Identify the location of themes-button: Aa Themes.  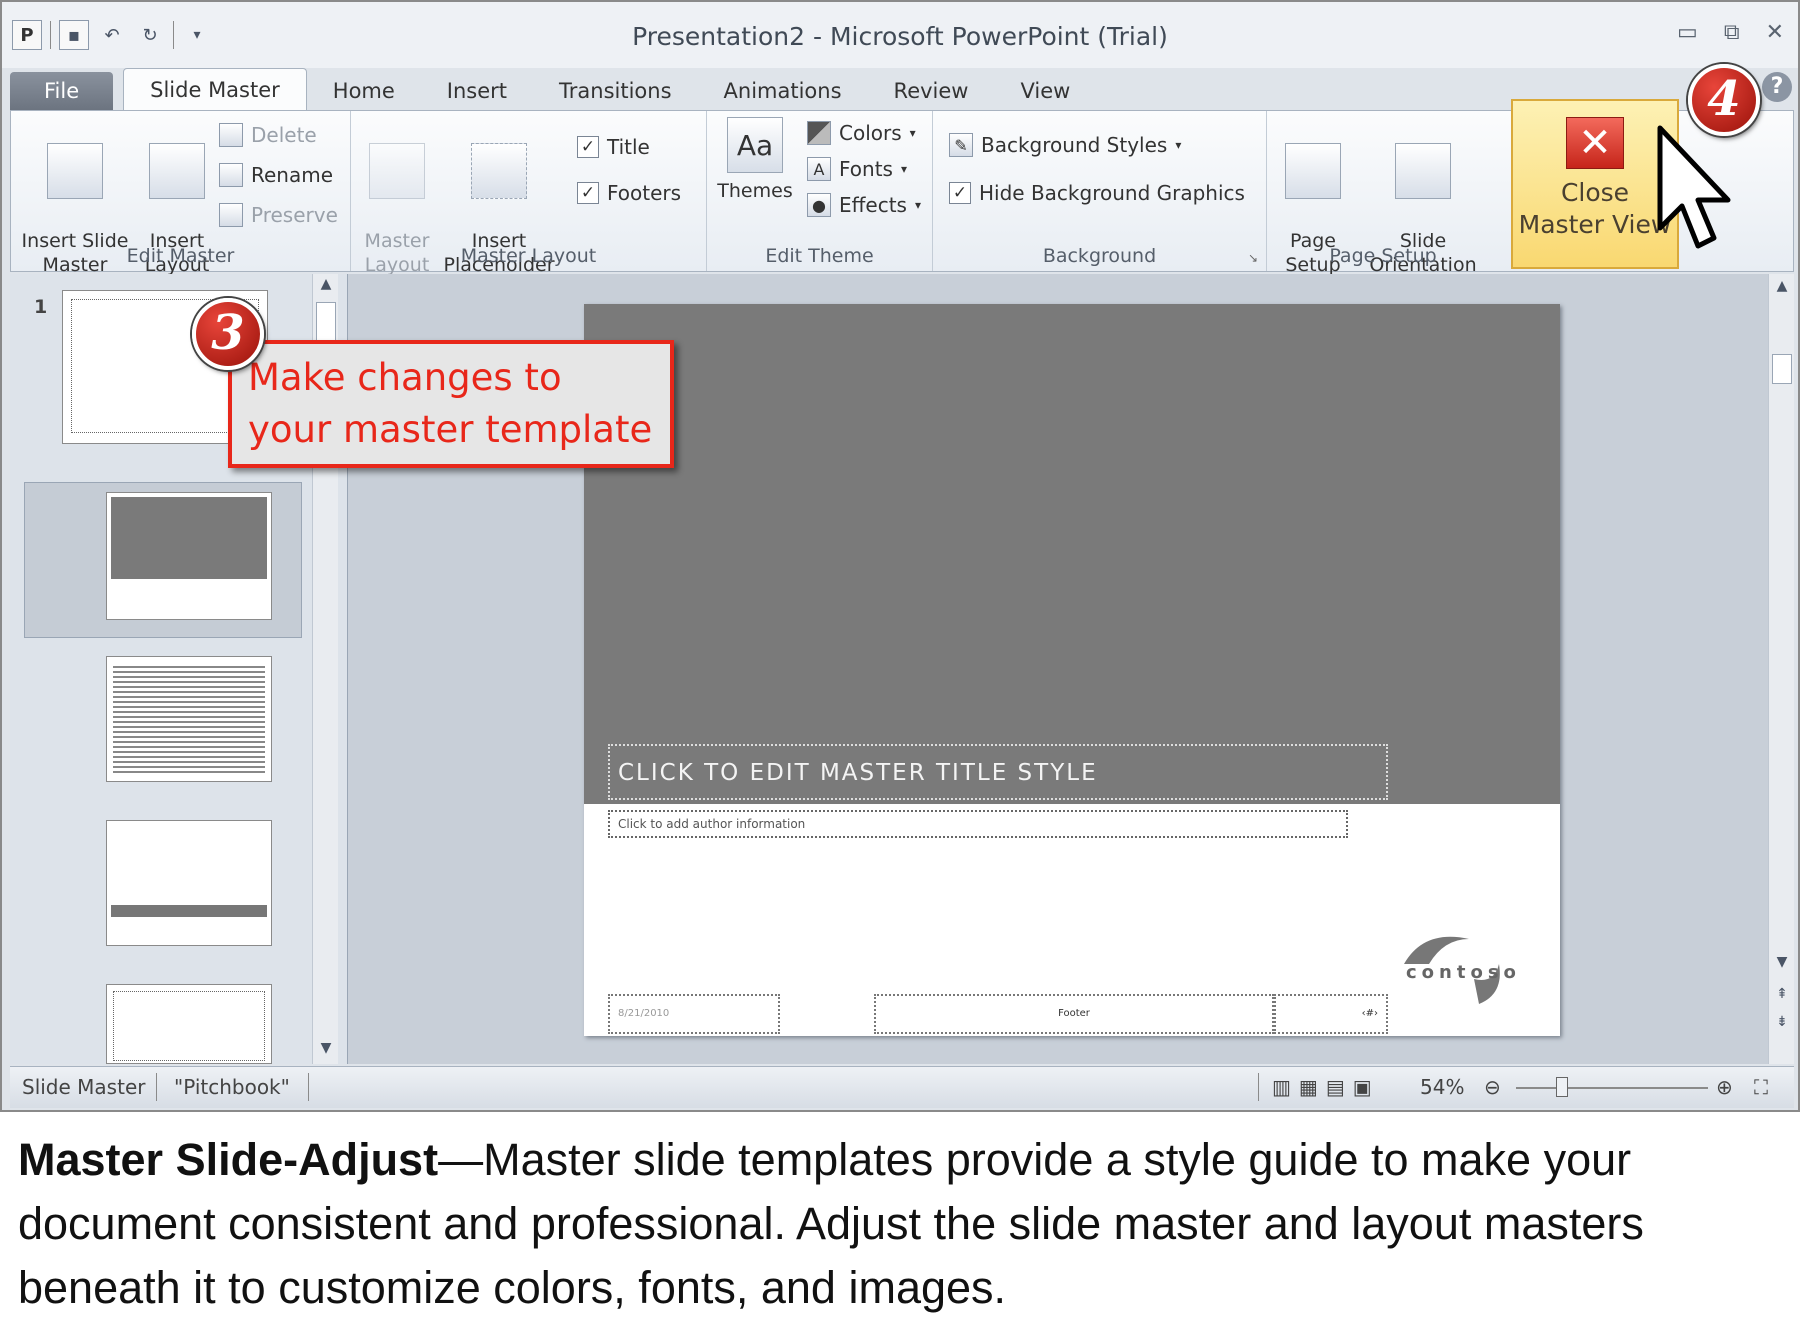
(755, 160).